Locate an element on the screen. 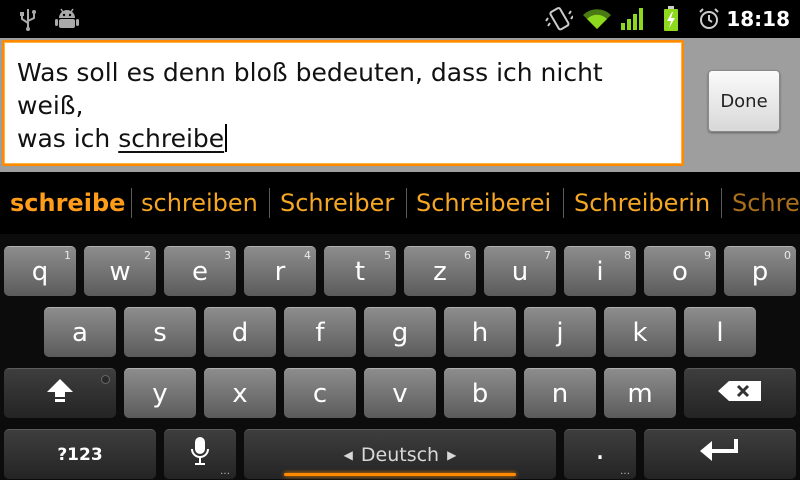  key-hint: 3 is located at coordinates (227, 255).